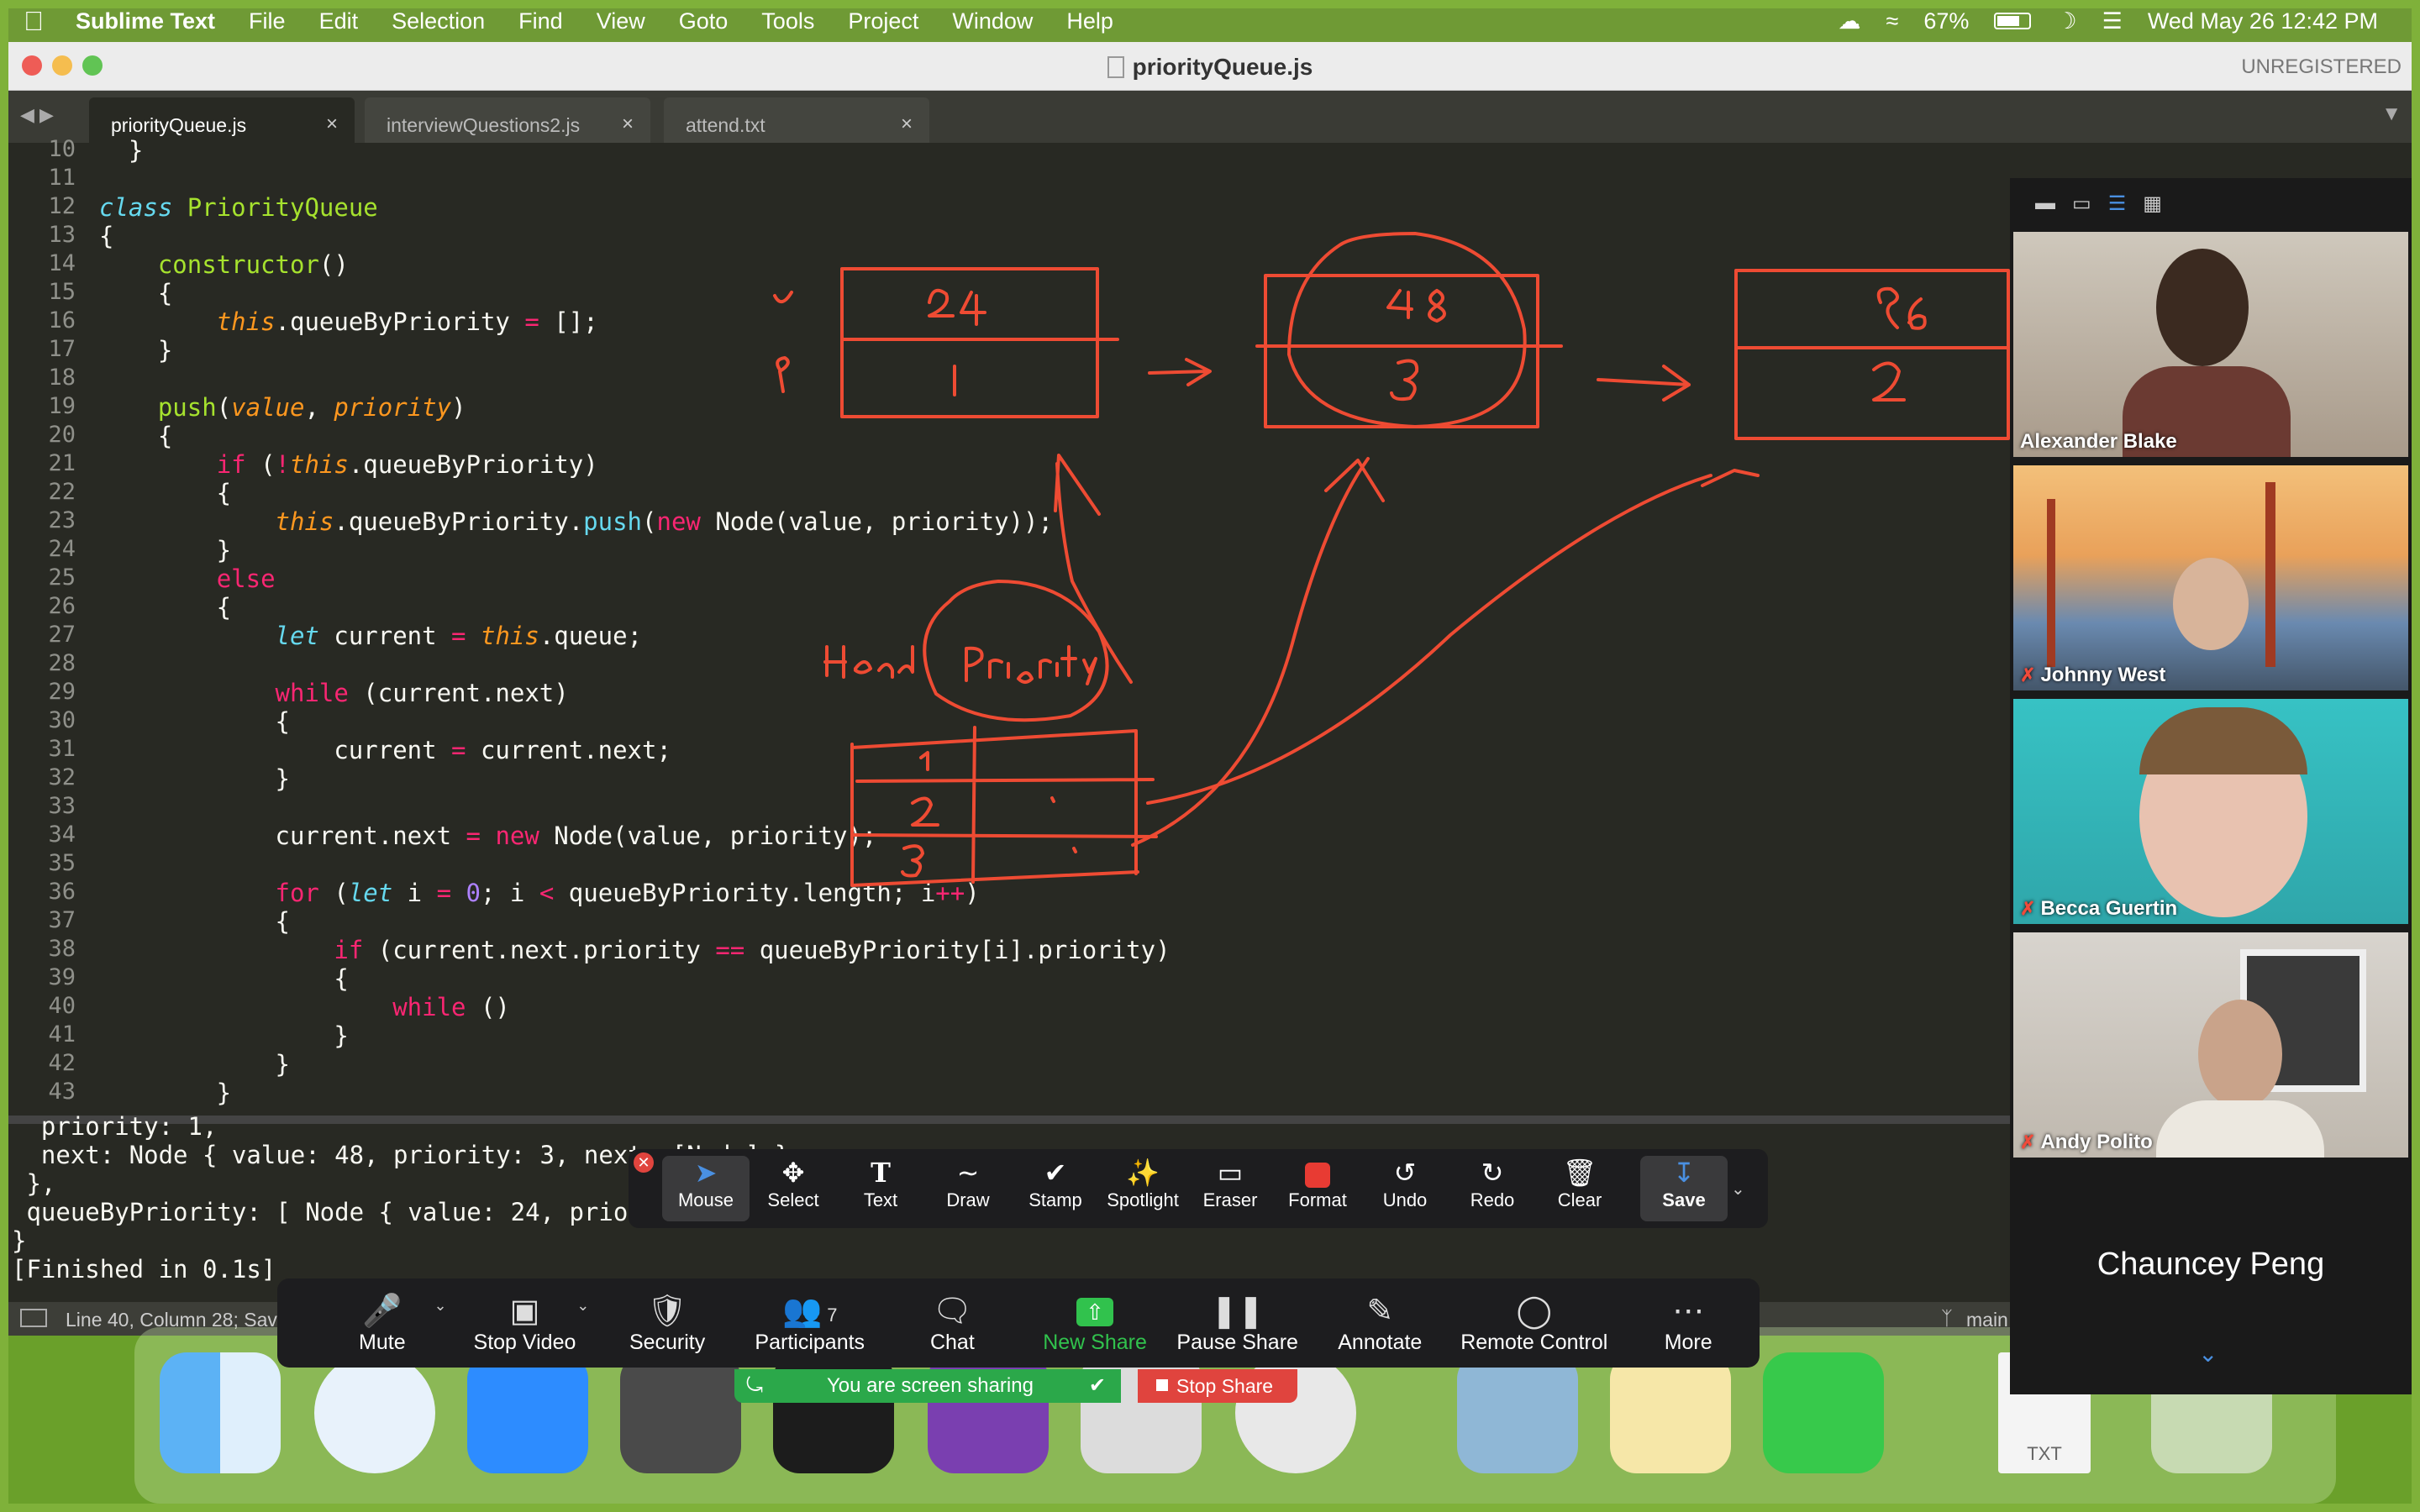 This screenshot has height=1512, width=2420. I want to click on tool-label: Stamp, so click(1055, 1199).